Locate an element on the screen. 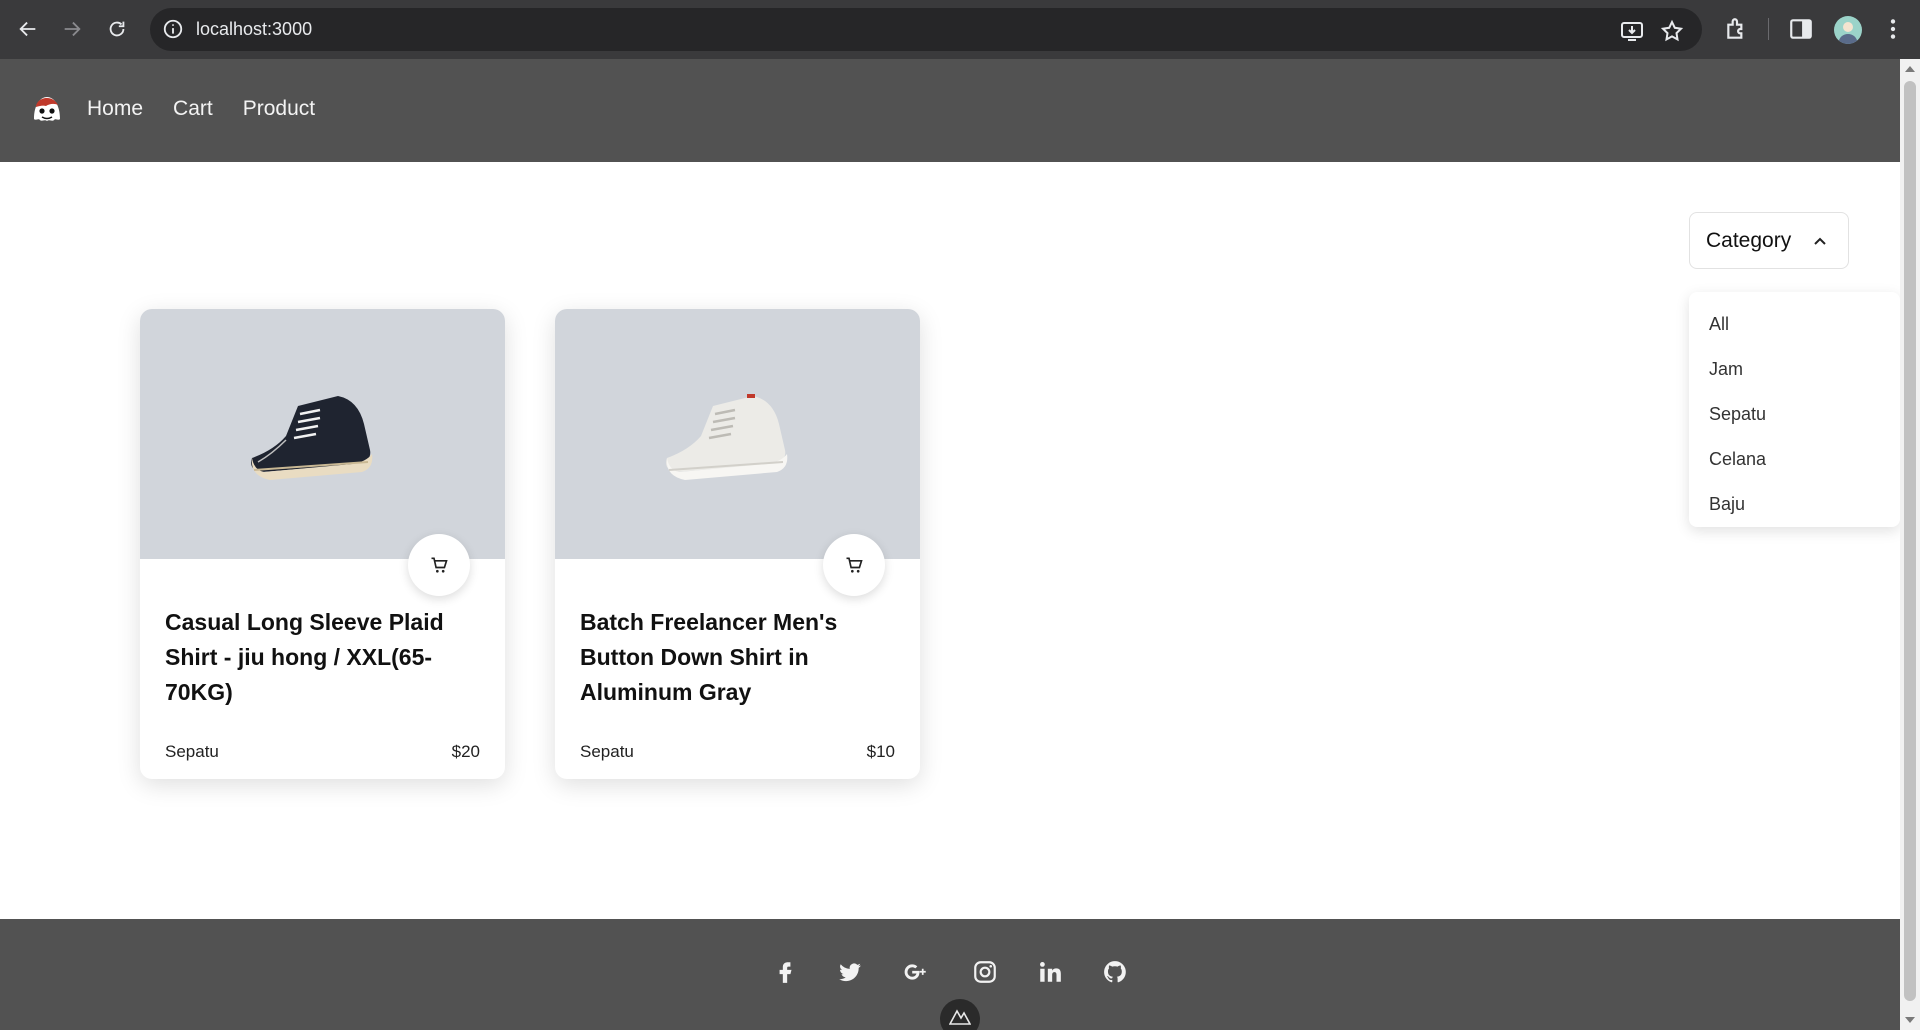  browser-toolbar: localhost:3000 is located at coordinates (960, 29).